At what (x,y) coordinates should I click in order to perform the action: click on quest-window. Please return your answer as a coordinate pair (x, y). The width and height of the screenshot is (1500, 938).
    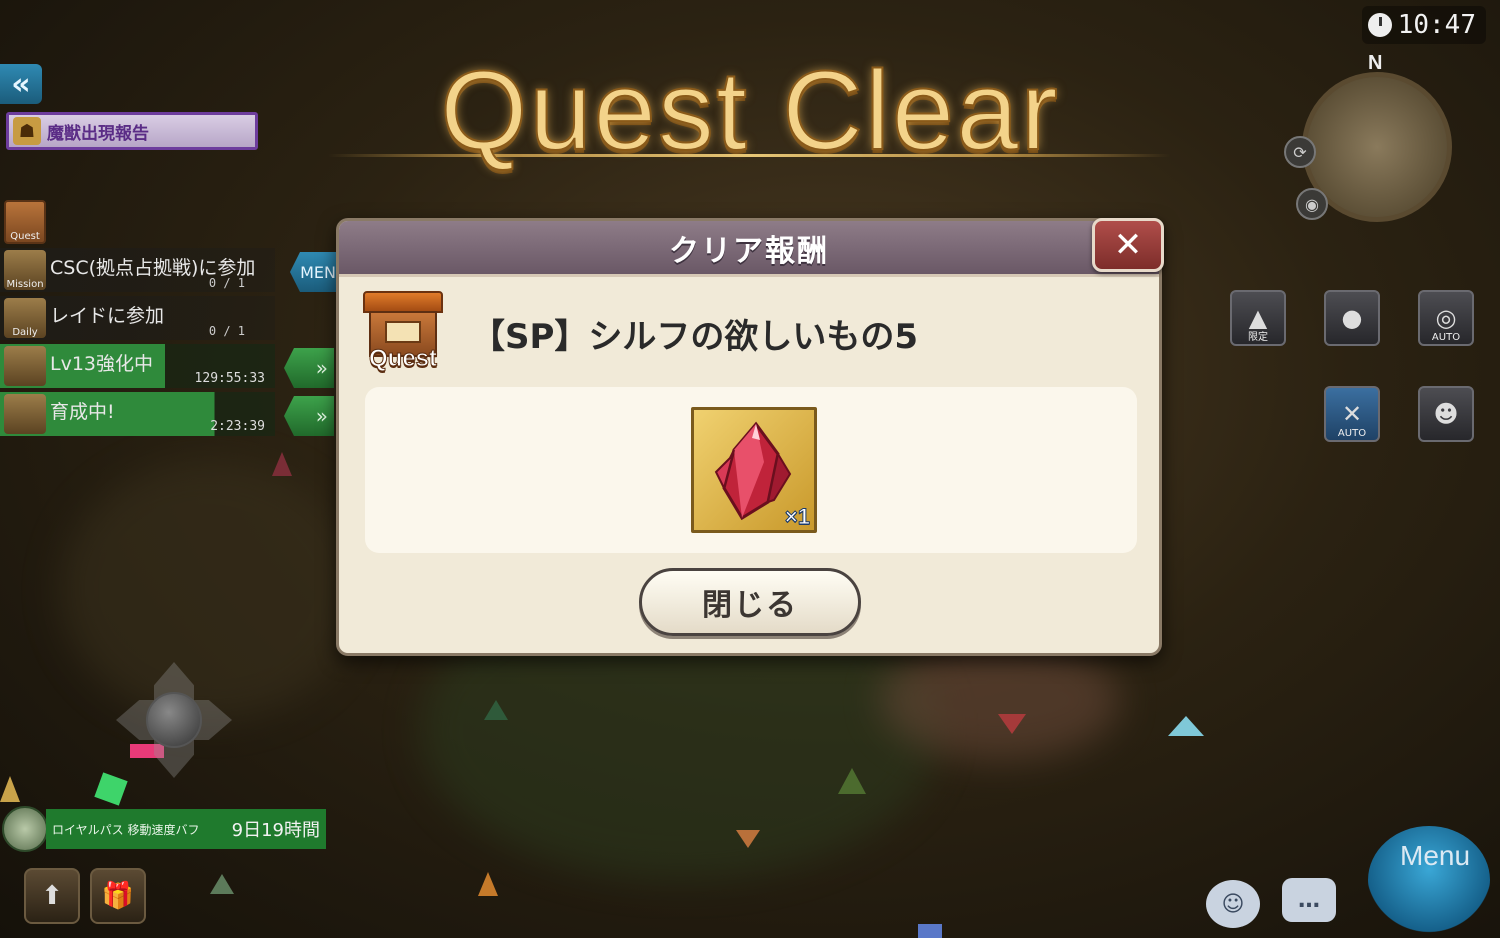
    Looking at the image, I should click on (403, 332).